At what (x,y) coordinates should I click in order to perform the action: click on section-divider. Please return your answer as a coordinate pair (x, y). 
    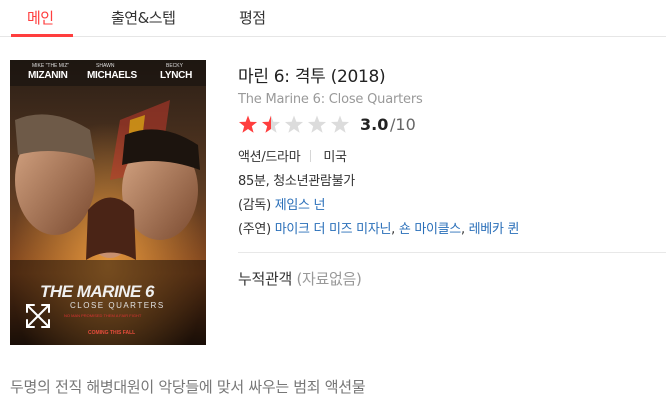
    Looking at the image, I should click on (452, 252).